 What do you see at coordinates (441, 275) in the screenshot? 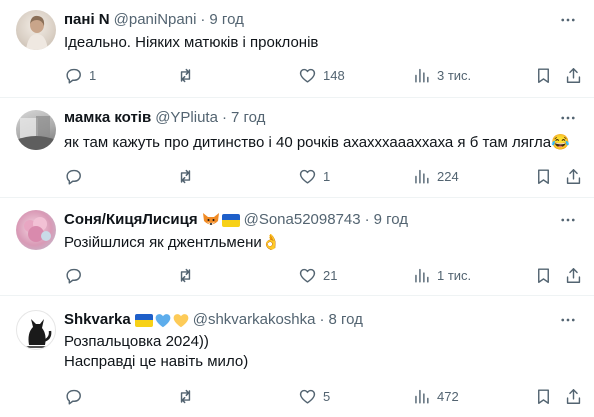
I see `views-button: 1 тис.` at bounding box center [441, 275].